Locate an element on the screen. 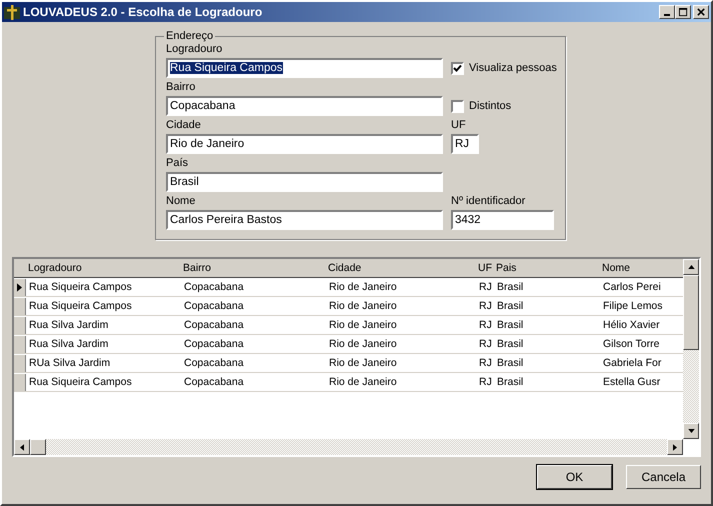 Image resolution: width=713 pixels, height=506 pixels. input-field: Carlos Pereira Bastos is located at coordinates (304, 220).